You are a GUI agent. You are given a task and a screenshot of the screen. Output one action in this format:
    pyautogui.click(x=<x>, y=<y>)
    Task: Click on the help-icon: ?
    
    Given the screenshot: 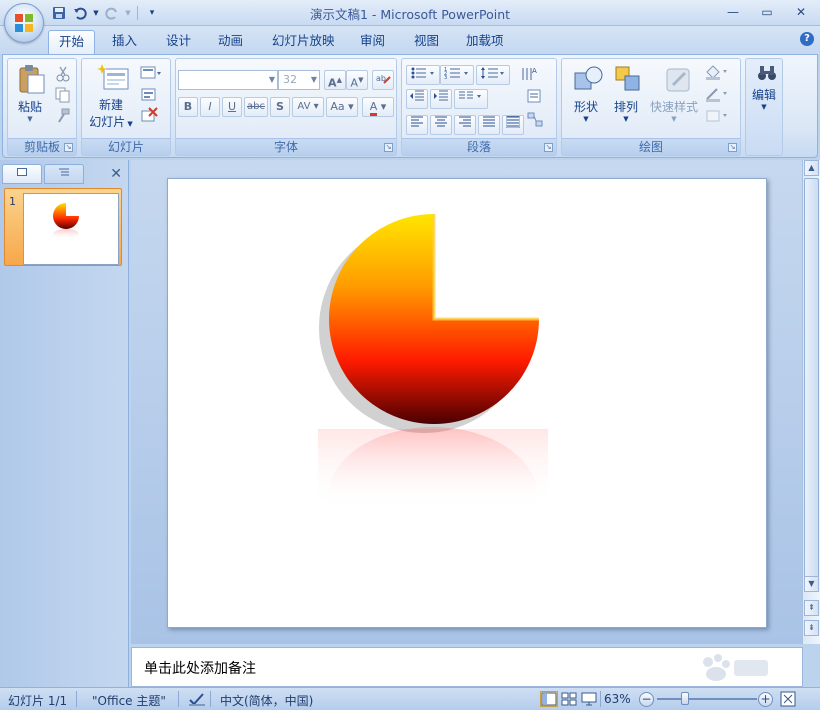 What is the action you would take?
    pyautogui.click(x=807, y=39)
    